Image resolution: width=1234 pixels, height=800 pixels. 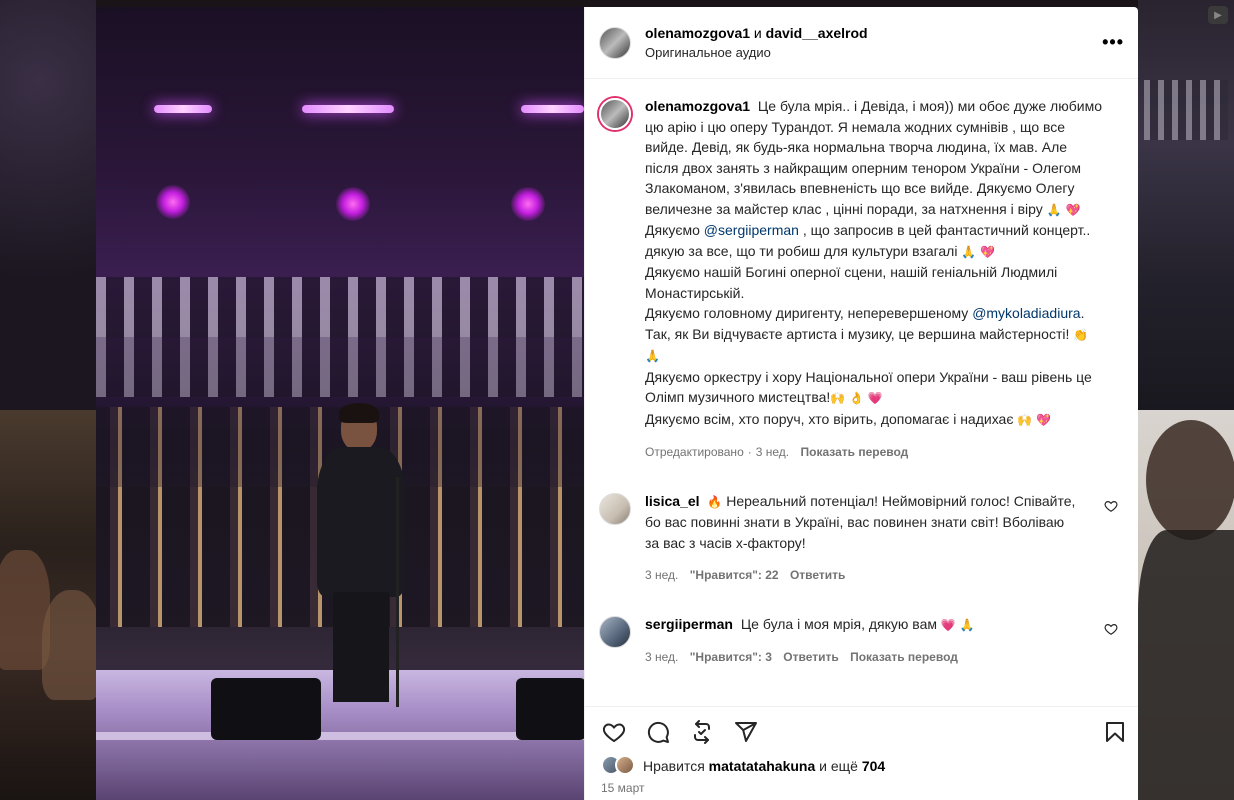 I want to click on likes-summary: Нравится matatatahakuna и ещё 704, so click(x=743, y=766).